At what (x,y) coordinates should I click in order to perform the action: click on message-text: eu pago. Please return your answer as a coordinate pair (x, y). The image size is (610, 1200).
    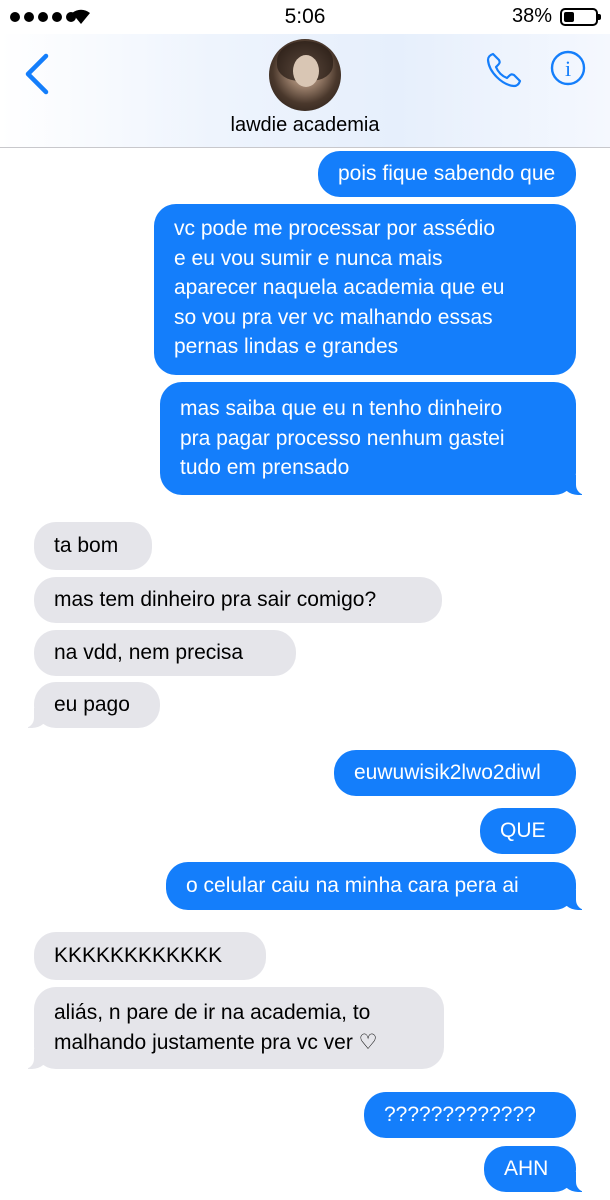
    Looking at the image, I should click on (92, 704).